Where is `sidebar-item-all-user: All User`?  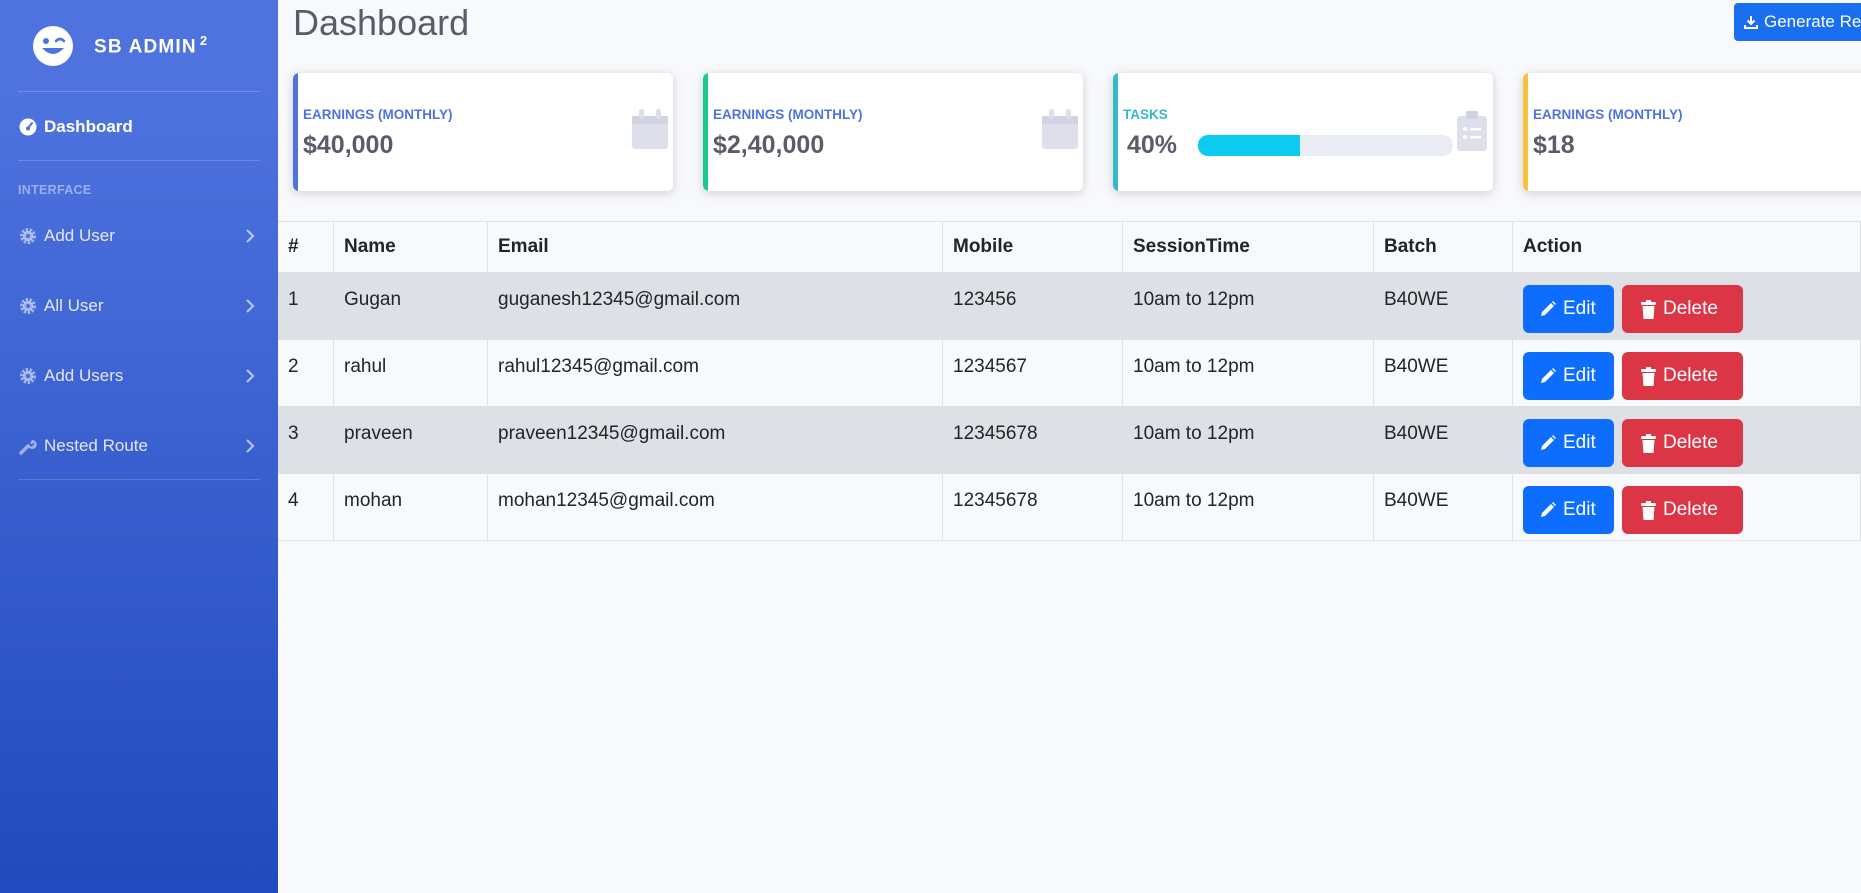 sidebar-item-all-user: All User is located at coordinates (139, 306).